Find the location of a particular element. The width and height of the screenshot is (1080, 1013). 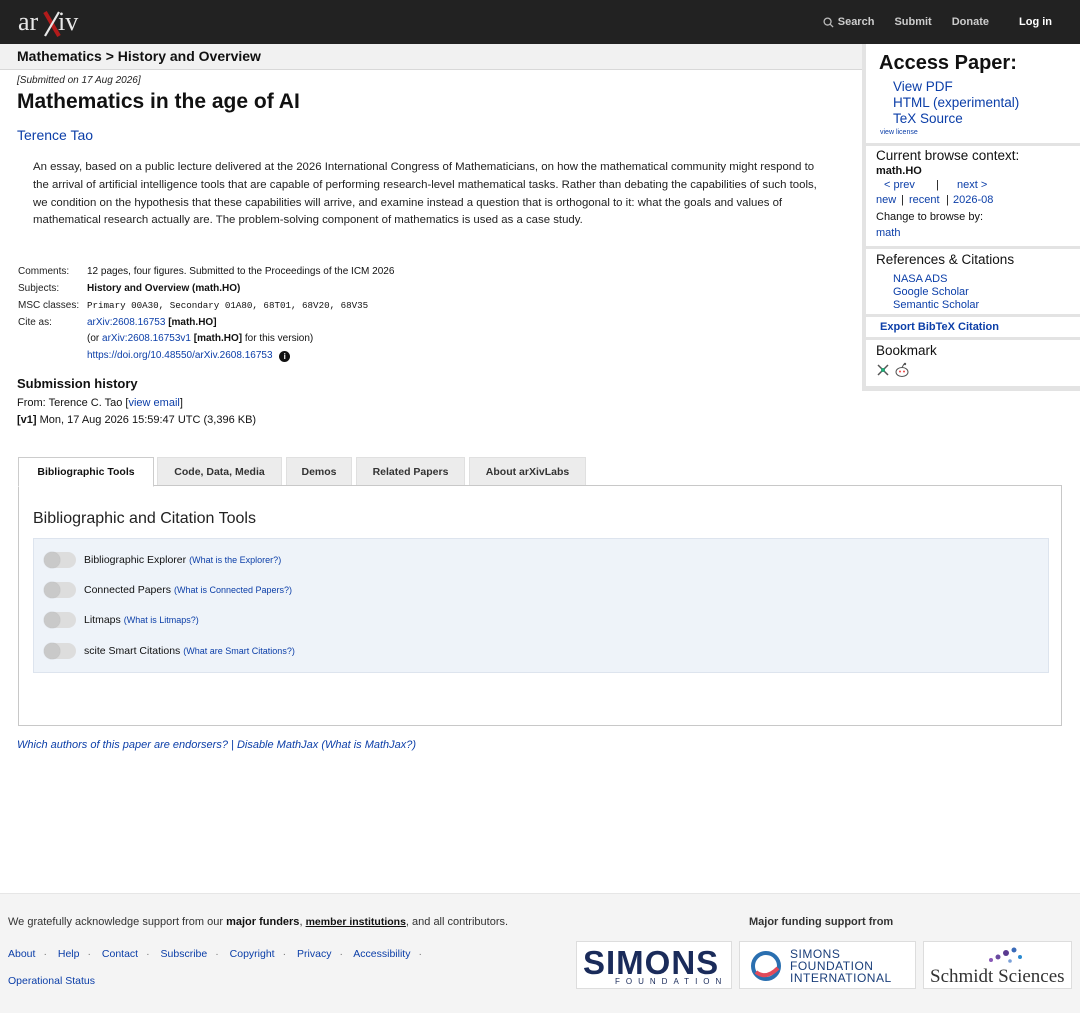

view-email-link: view email is located at coordinates (153, 403).